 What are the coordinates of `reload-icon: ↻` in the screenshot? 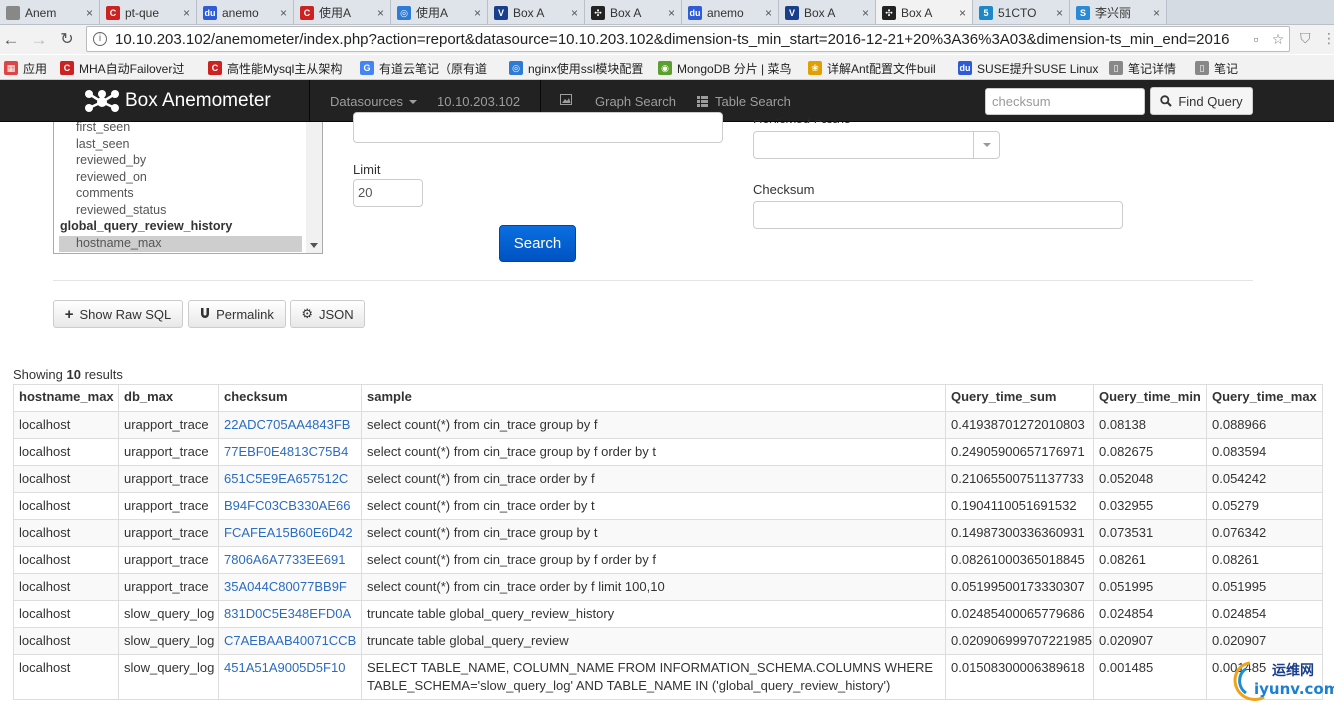 It's located at (67, 40).